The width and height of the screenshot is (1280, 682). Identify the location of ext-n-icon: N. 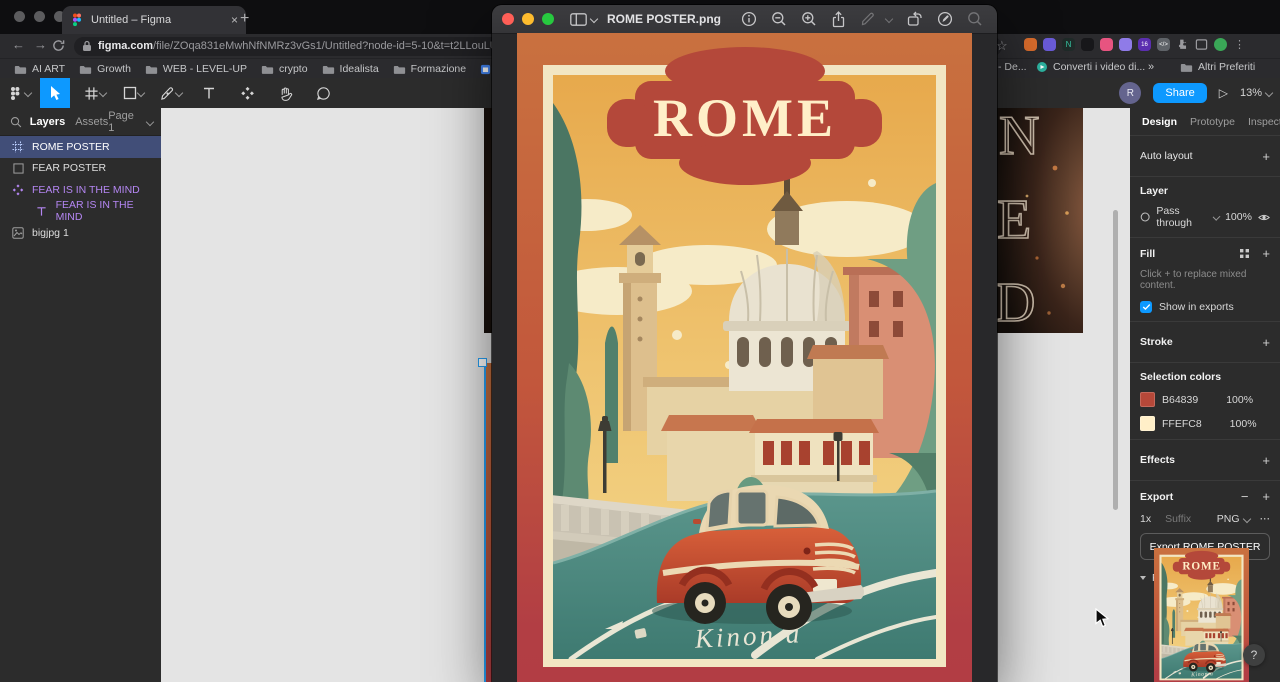
(1068, 44).